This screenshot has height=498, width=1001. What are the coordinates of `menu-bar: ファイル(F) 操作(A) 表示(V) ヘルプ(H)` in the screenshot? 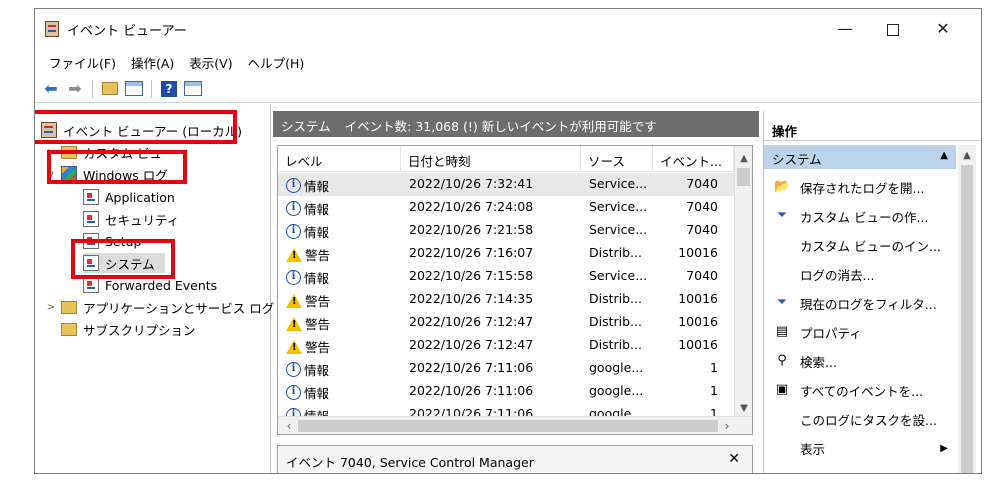 It's located at (508, 61).